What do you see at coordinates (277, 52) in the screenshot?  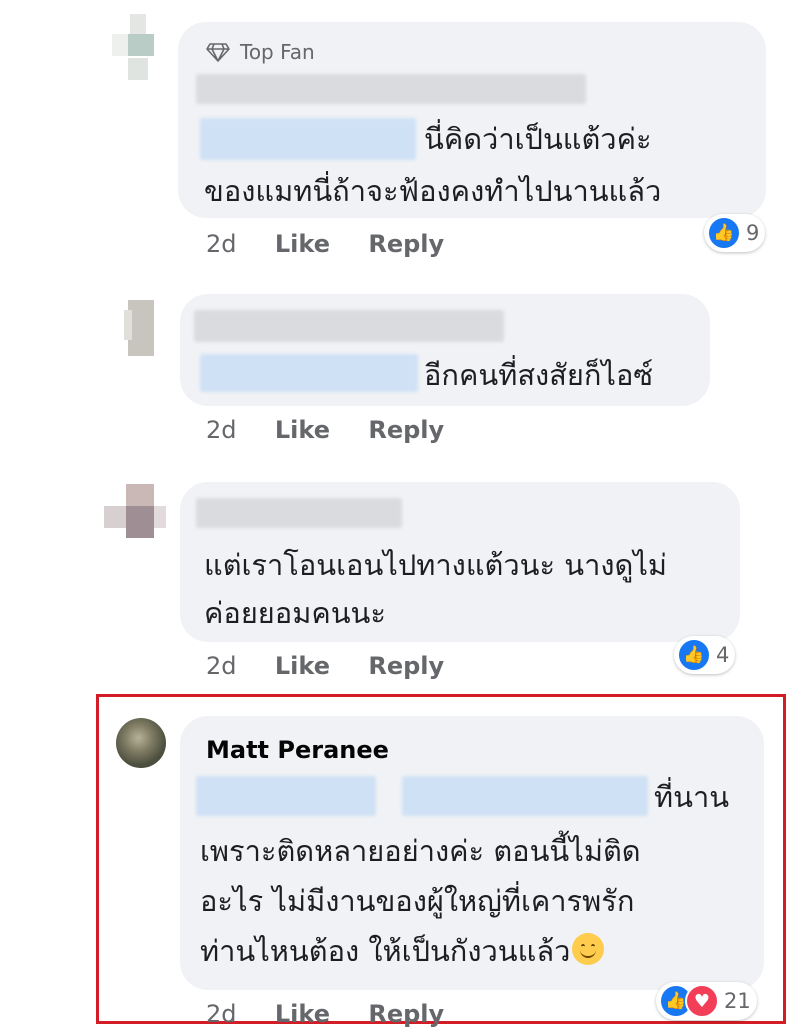 I see `top-fan-badge: Top Fan` at bounding box center [277, 52].